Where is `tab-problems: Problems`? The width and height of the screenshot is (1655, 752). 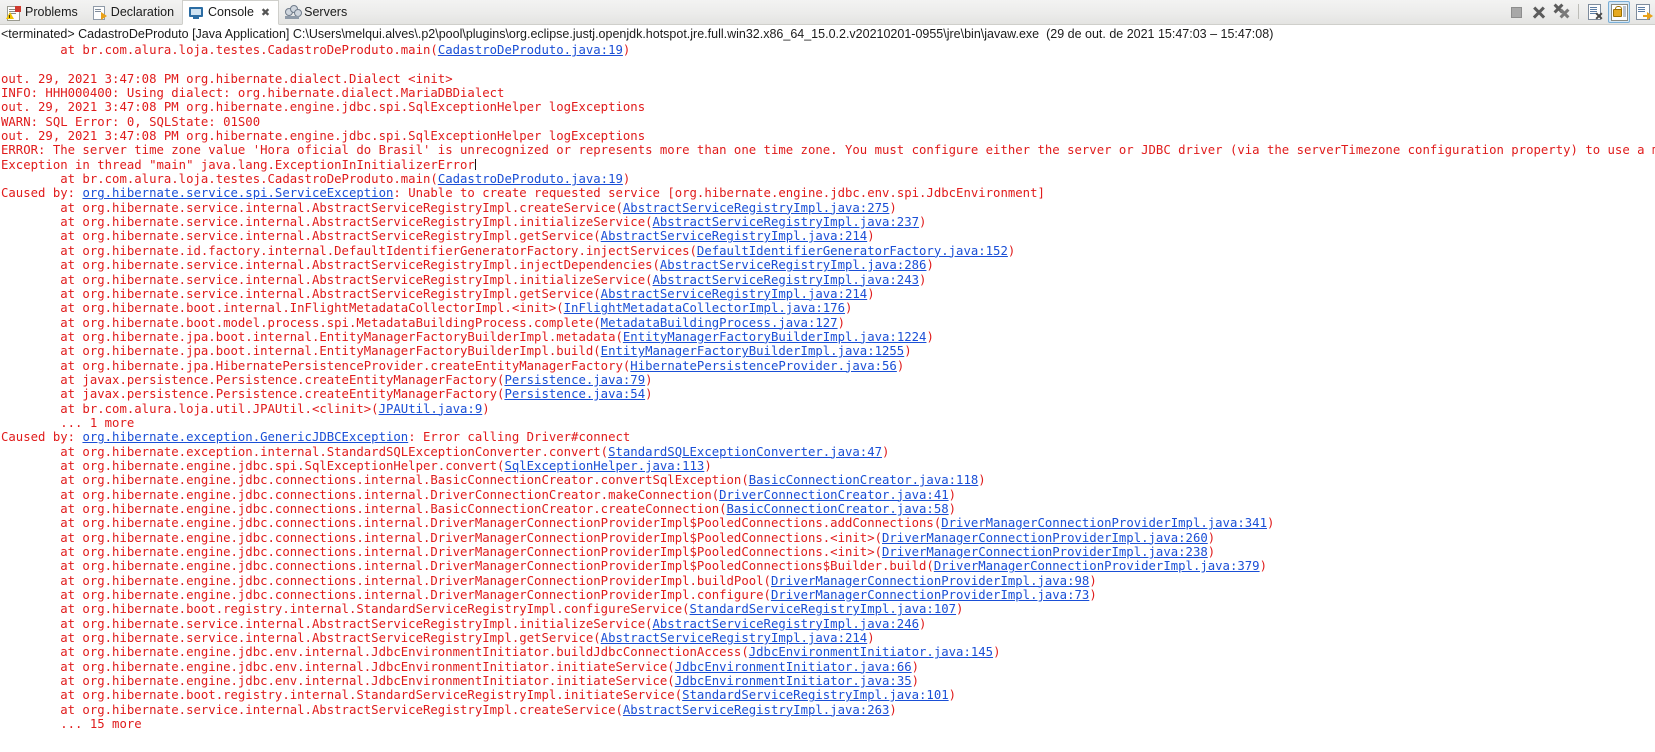
tab-problems: Problems is located at coordinates (43, 12).